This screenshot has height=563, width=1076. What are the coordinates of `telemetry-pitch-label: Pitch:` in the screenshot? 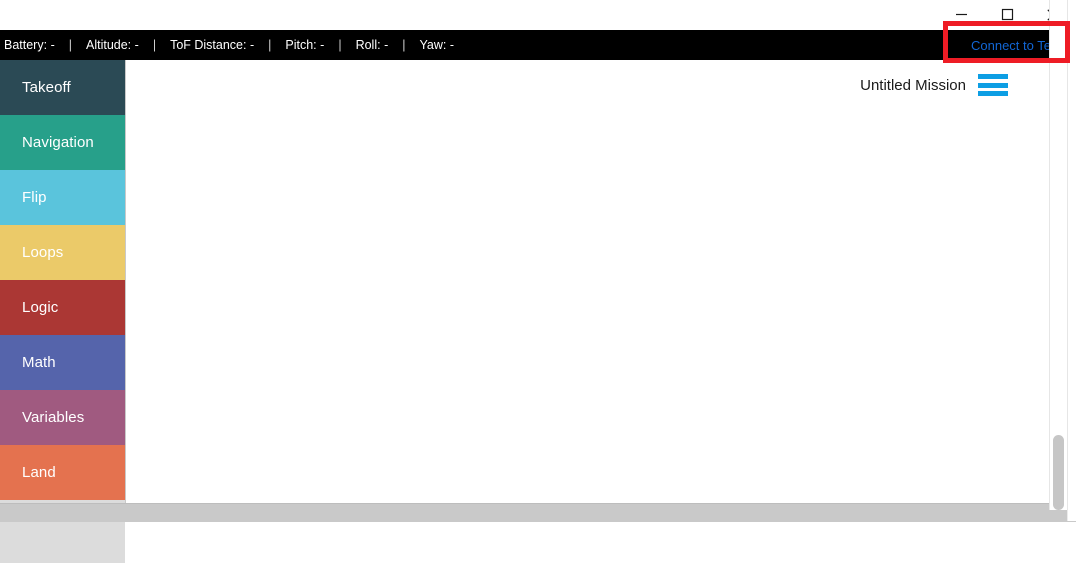 It's located at (301, 45).